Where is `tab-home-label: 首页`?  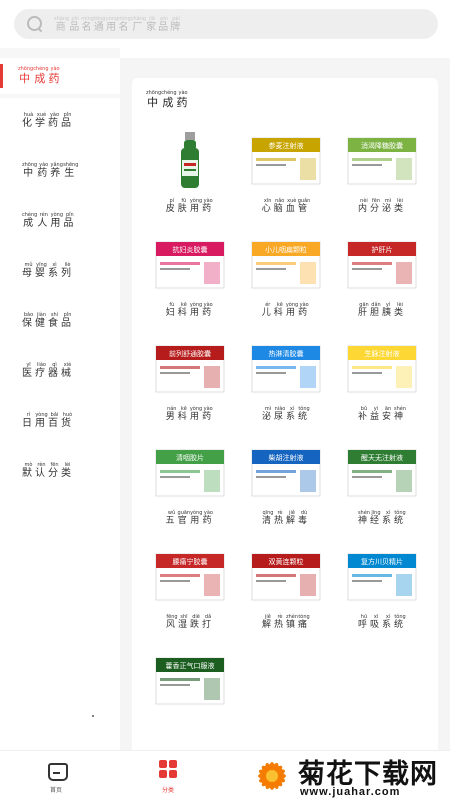
tab-home-label: 首页 is located at coordinates (55, 790).